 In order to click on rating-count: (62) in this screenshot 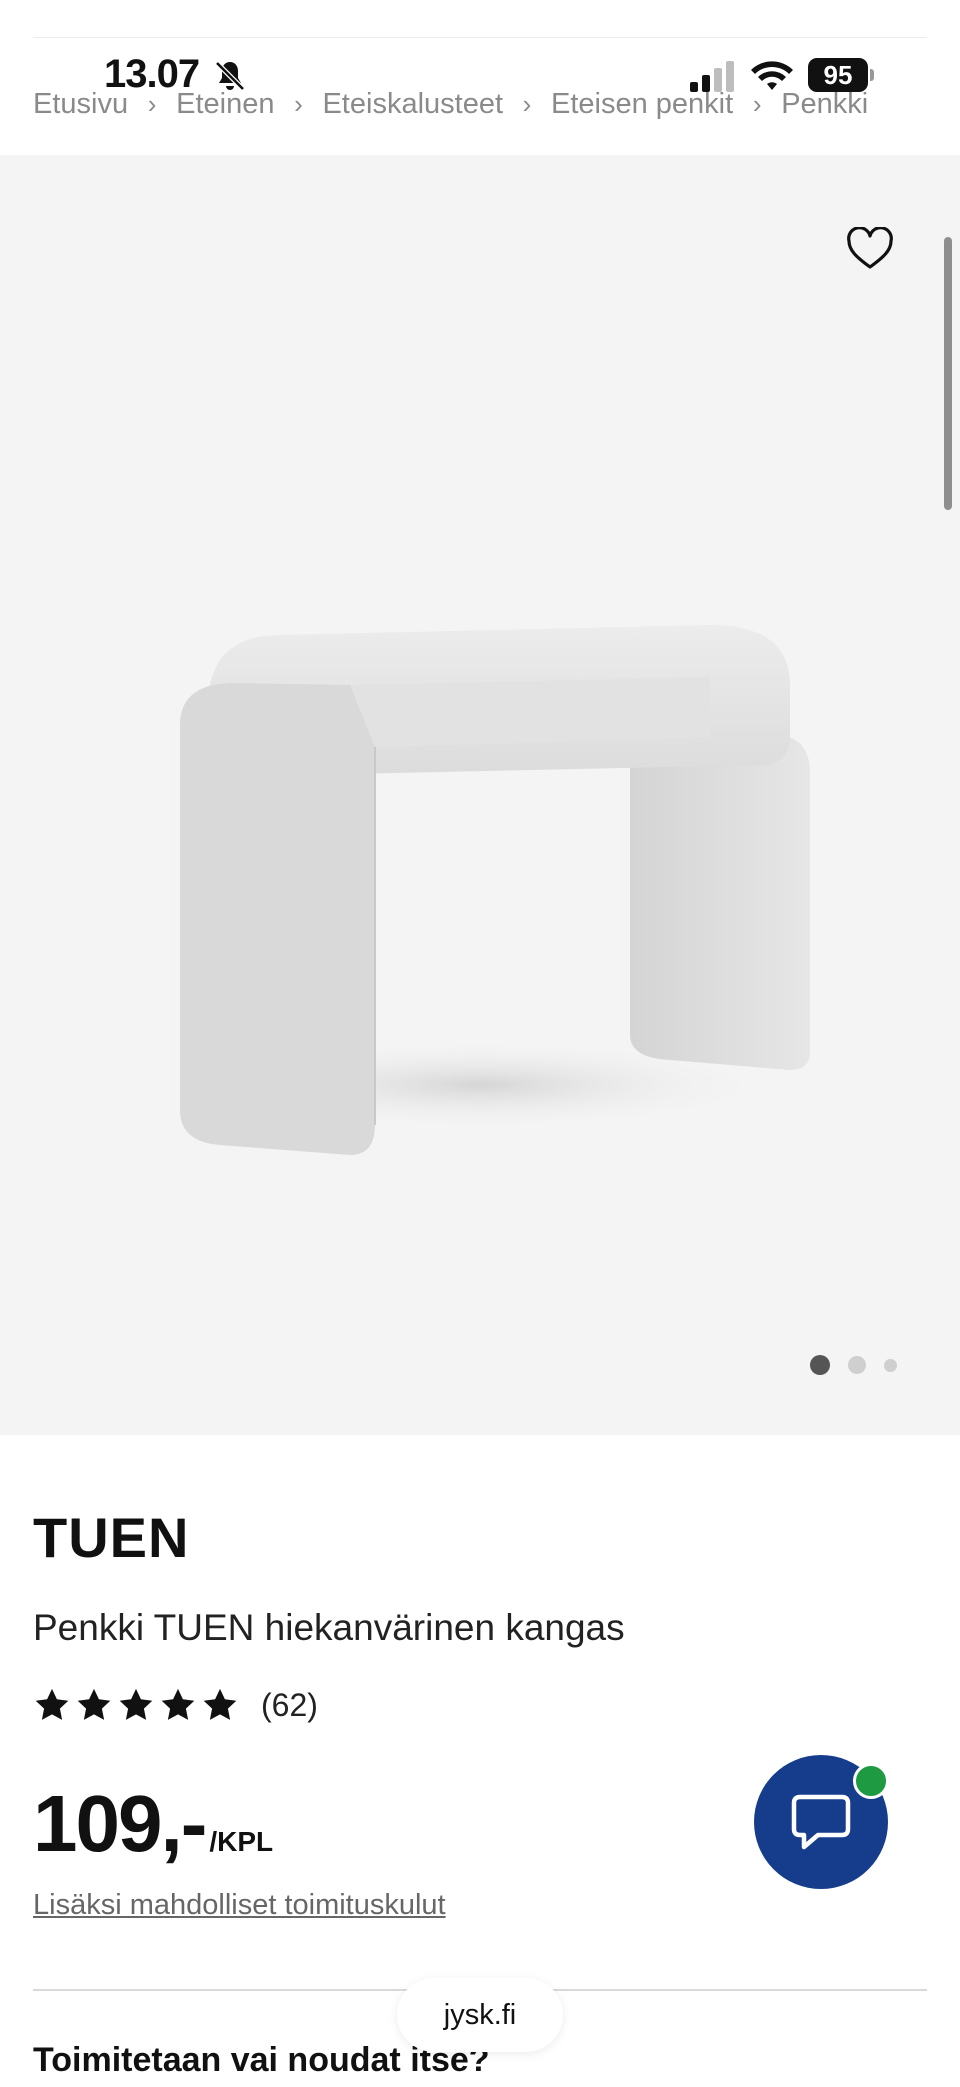, I will do `click(289, 1705)`.